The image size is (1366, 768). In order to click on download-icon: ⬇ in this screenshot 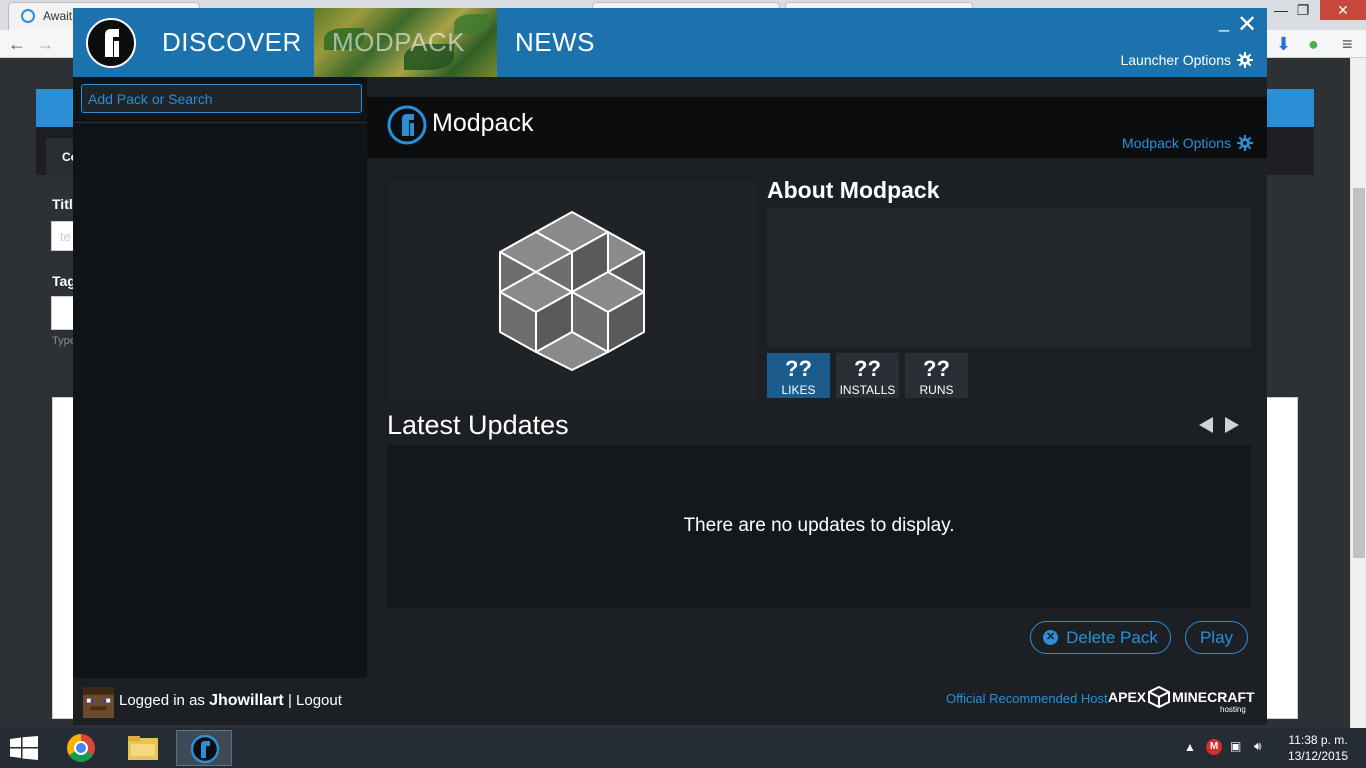, I will do `click(1283, 44)`.